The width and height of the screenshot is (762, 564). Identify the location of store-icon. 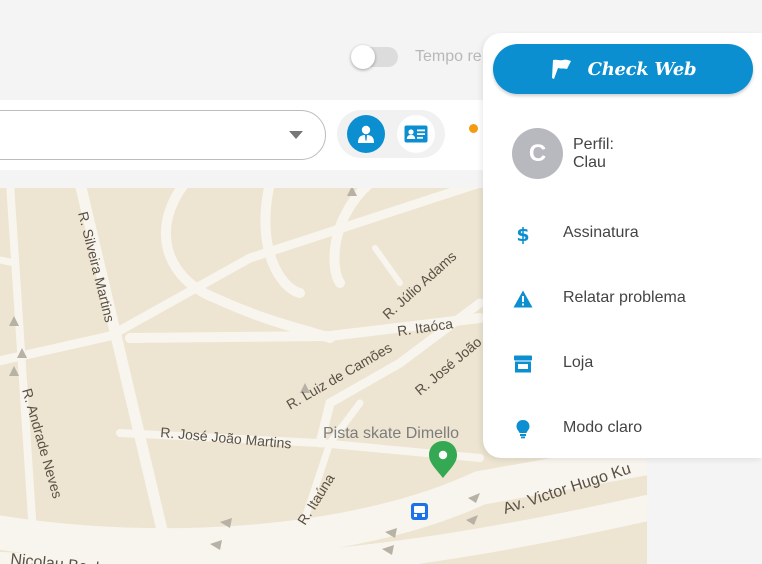
(523, 364).